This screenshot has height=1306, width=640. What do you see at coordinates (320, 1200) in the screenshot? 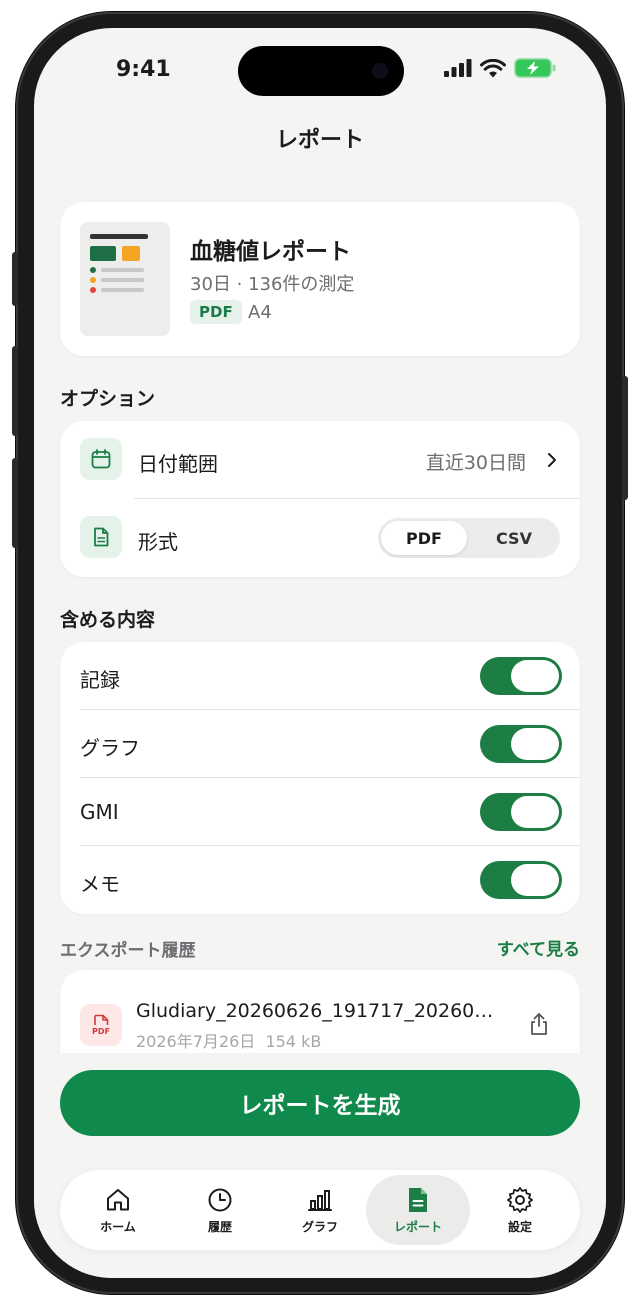
I see `bar-chart-icon` at bounding box center [320, 1200].